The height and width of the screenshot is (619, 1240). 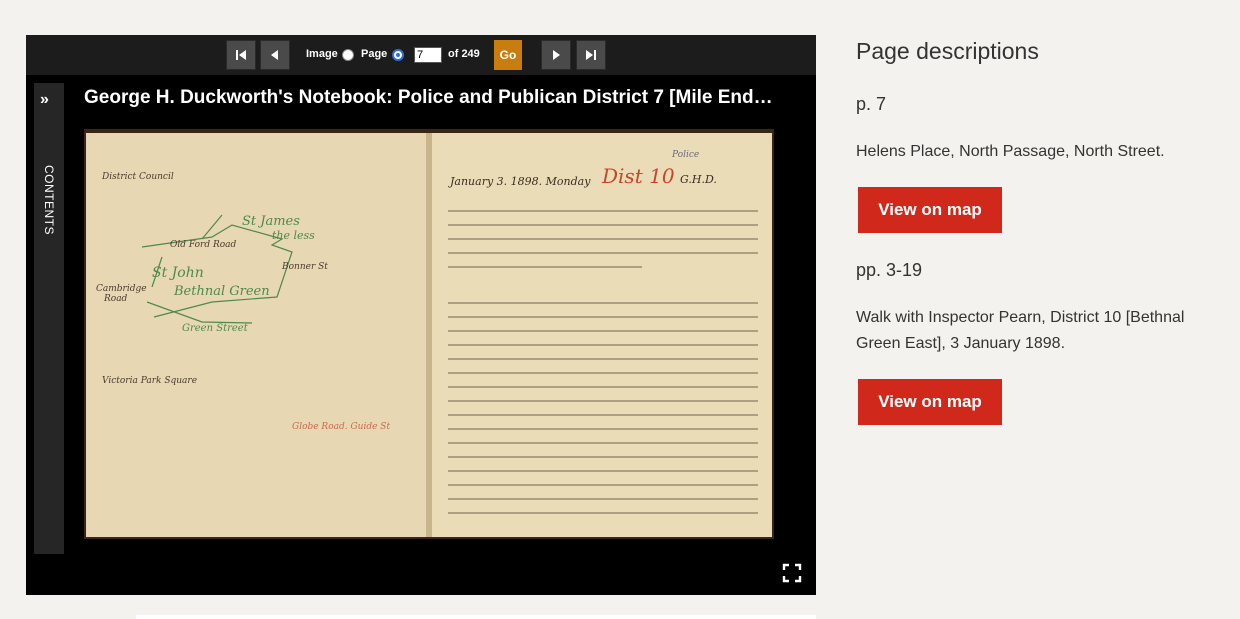 I want to click on previous-page-icon, so click(x=274, y=55).